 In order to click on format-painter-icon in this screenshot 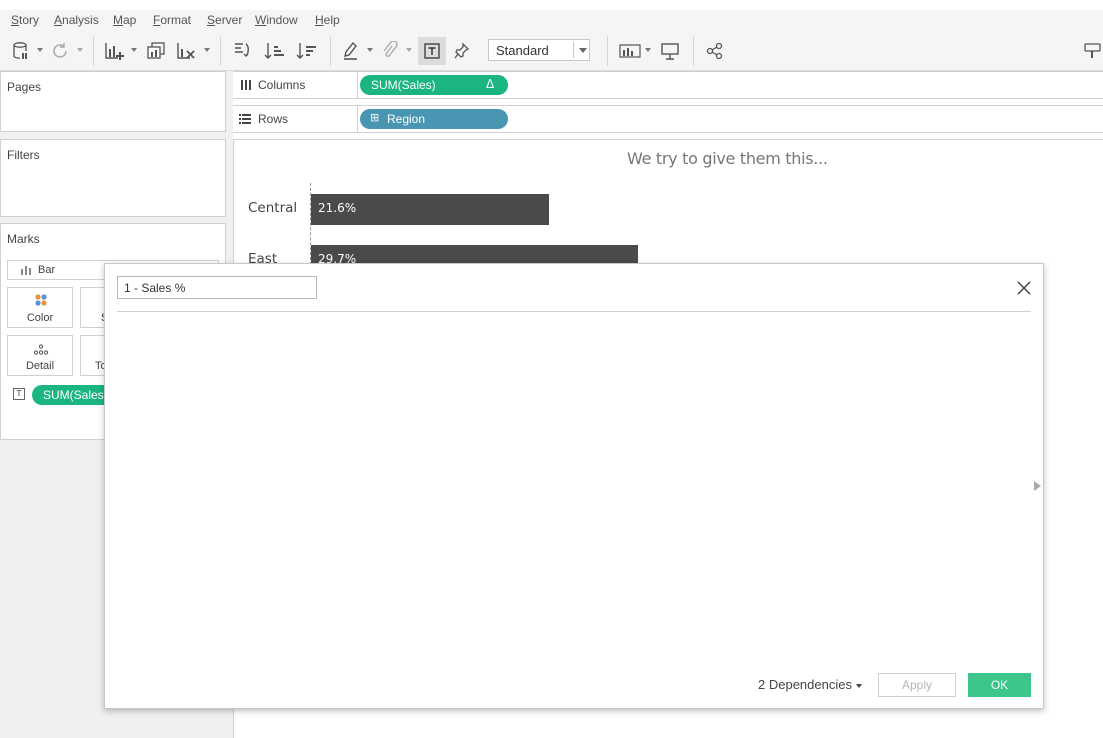, I will do `click(1092, 51)`.